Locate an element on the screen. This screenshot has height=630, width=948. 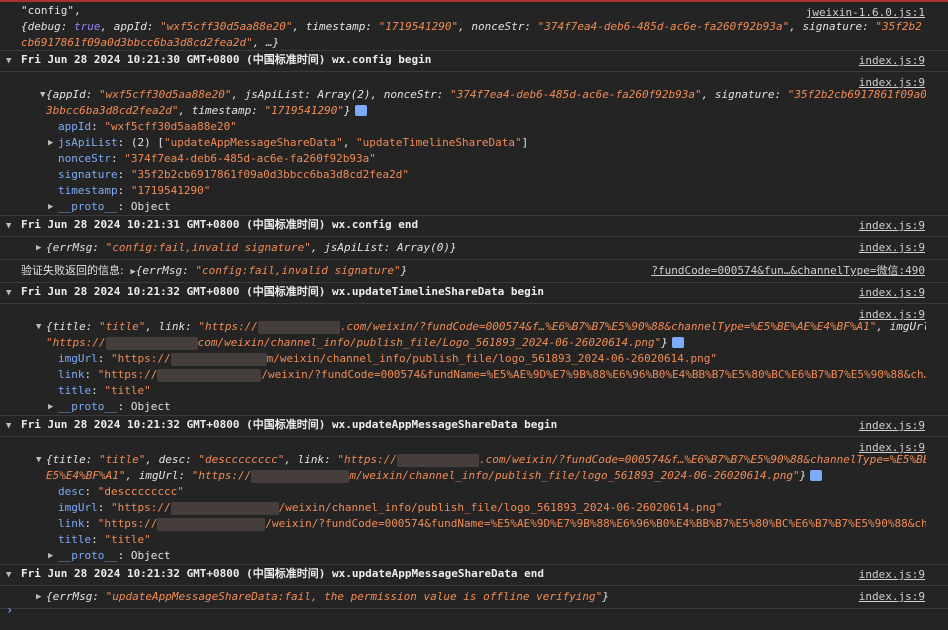
prop-timestamp: timestamp: "1719541290" is located at coordinates (134, 190).